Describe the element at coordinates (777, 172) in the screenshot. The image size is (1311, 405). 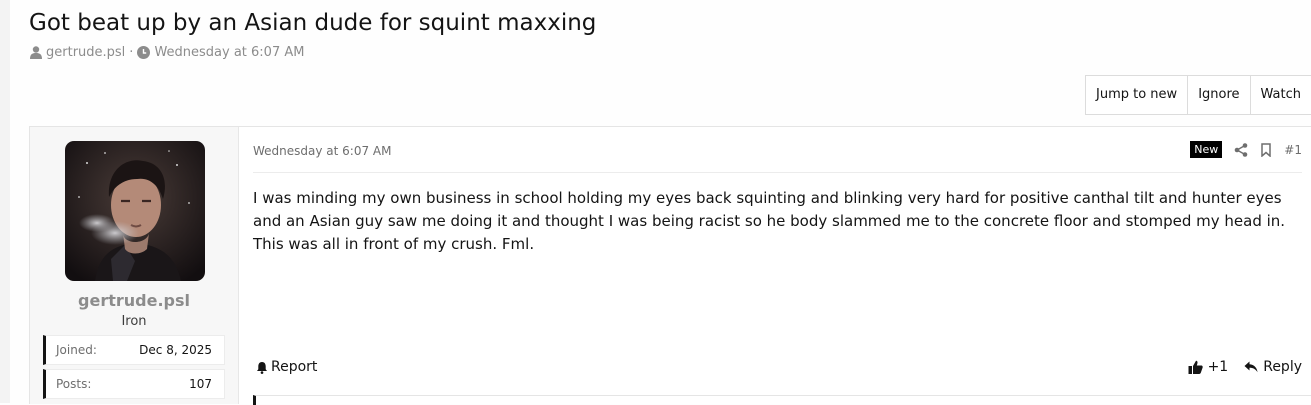
I see `message-divider` at that location.